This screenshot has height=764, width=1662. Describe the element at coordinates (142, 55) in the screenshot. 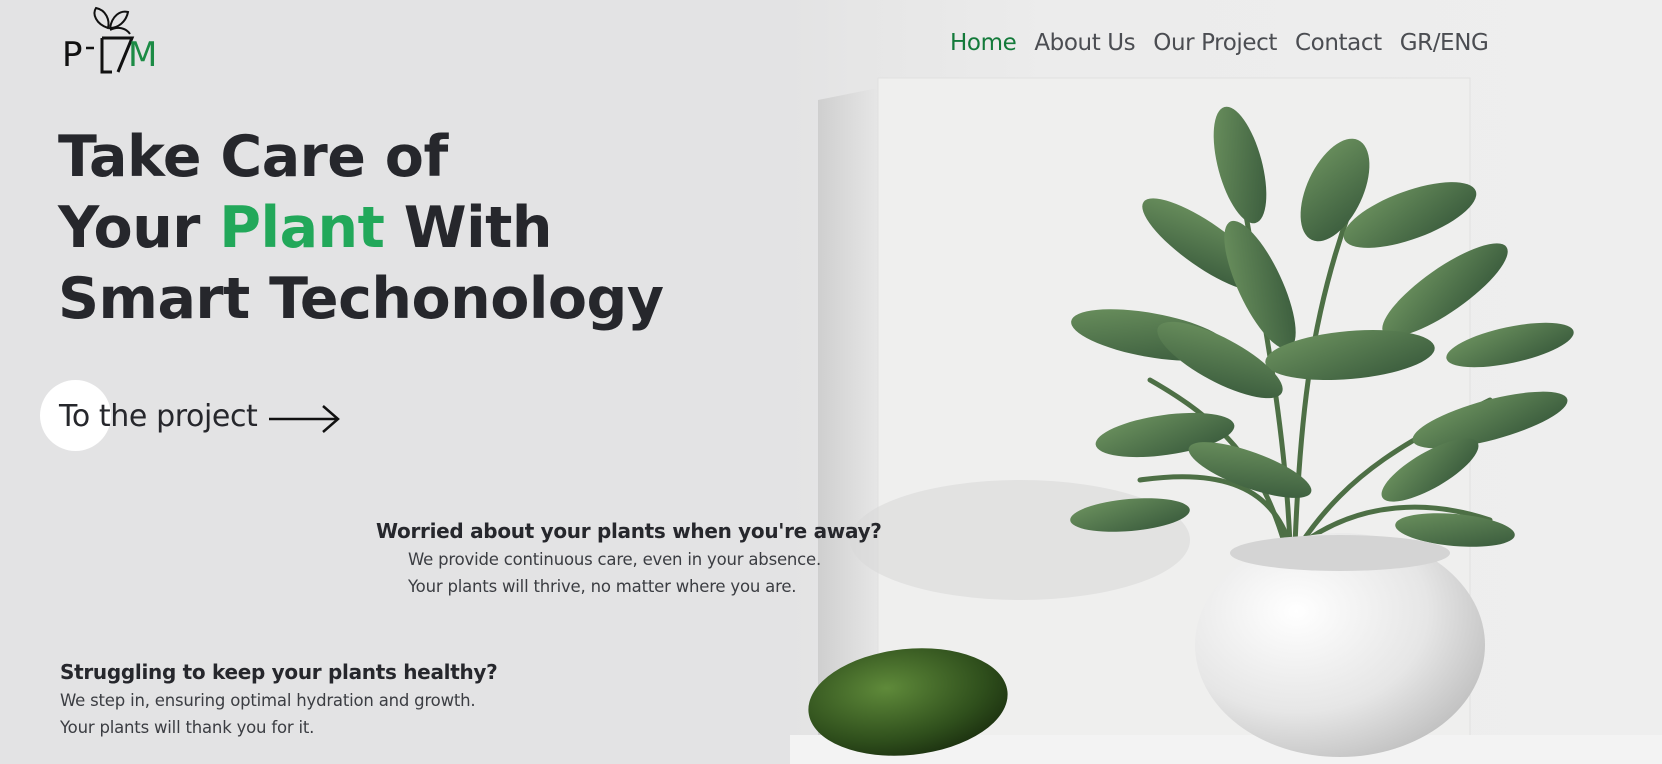

I see `svg-text: M` at that location.